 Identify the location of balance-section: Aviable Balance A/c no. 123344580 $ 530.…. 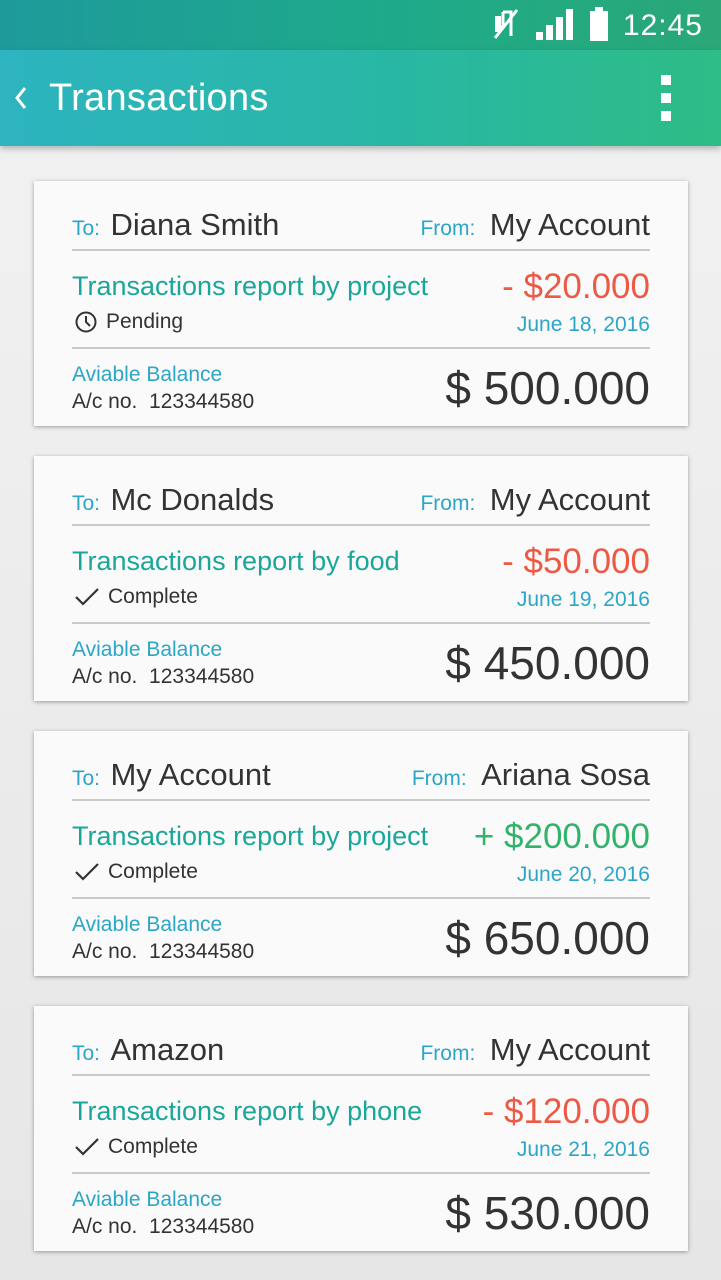
(361, 1212).